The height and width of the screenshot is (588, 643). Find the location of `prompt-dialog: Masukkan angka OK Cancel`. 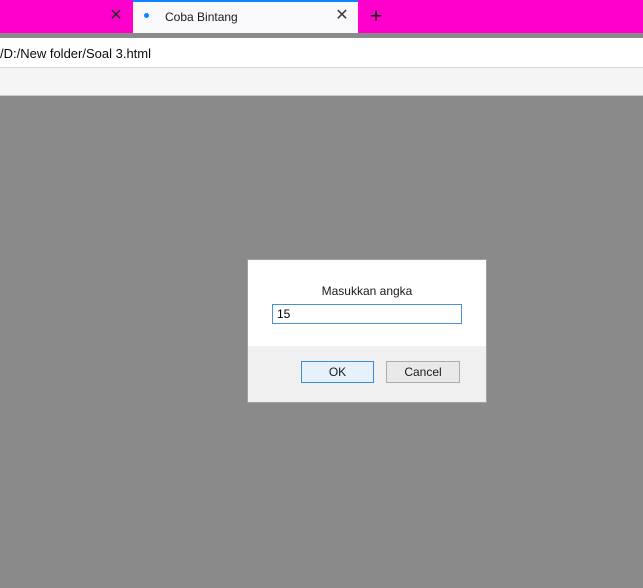

prompt-dialog: Masukkan angka OK Cancel is located at coordinates (367, 331).